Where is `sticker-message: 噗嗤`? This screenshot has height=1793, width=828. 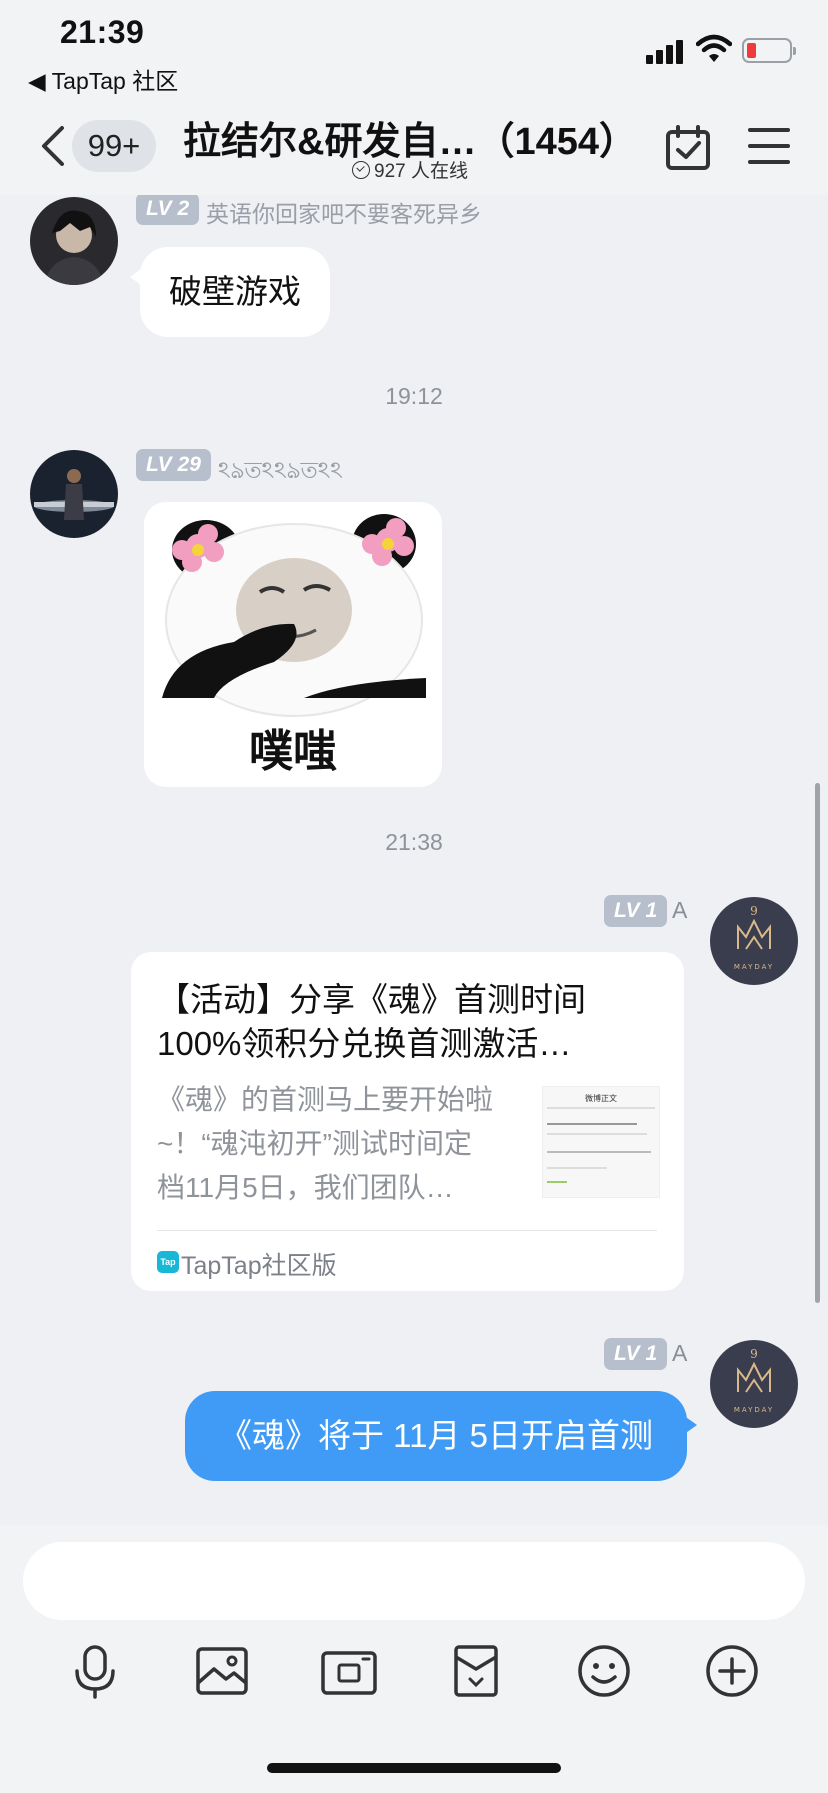 sticker-message: 噗嗤 is located at coordinates (293, 644).